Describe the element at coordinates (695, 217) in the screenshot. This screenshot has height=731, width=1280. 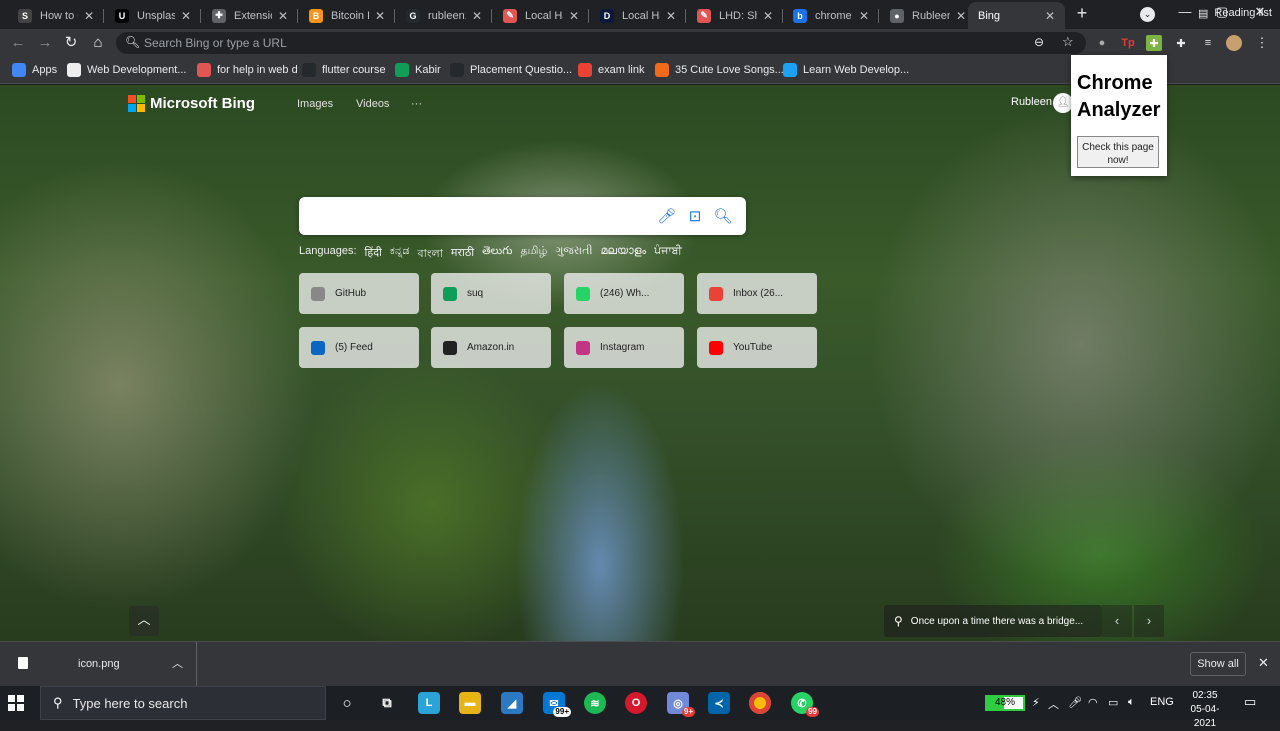
I see `visual-search-icon: ⊡` at that location.